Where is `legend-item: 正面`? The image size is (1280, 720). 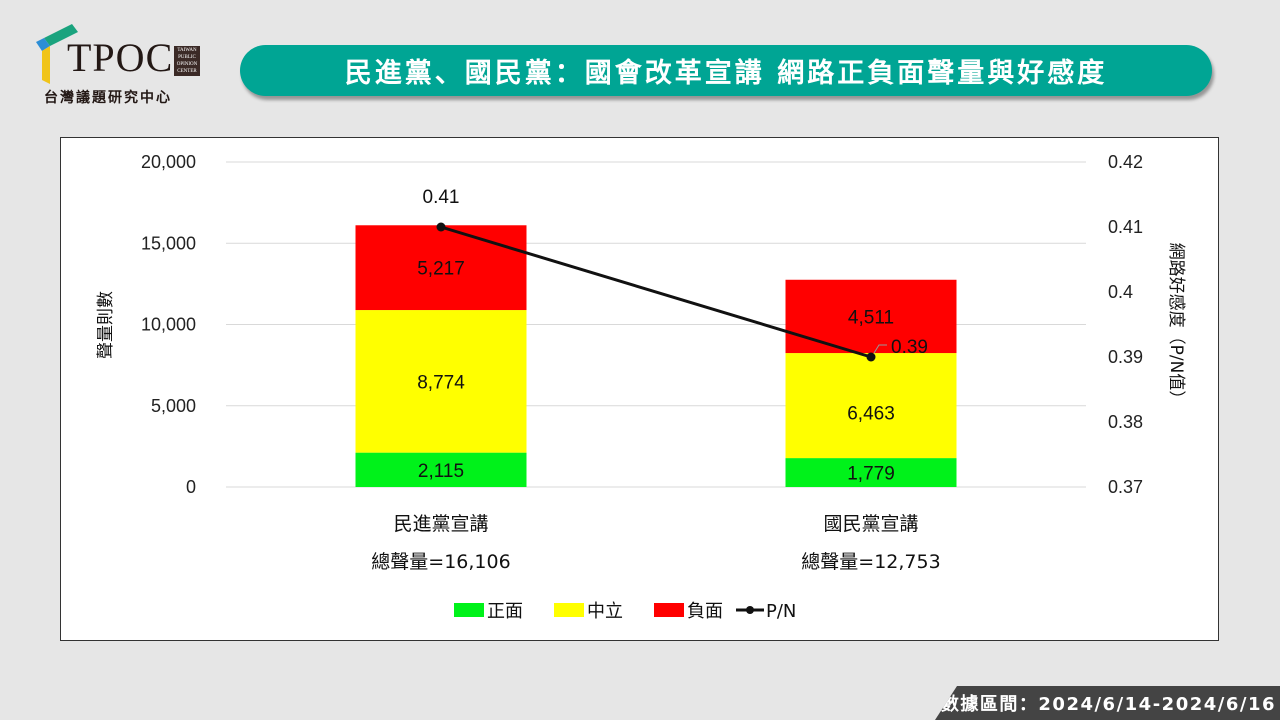 legend-item: 正面 is located at coordinates (488, 611).